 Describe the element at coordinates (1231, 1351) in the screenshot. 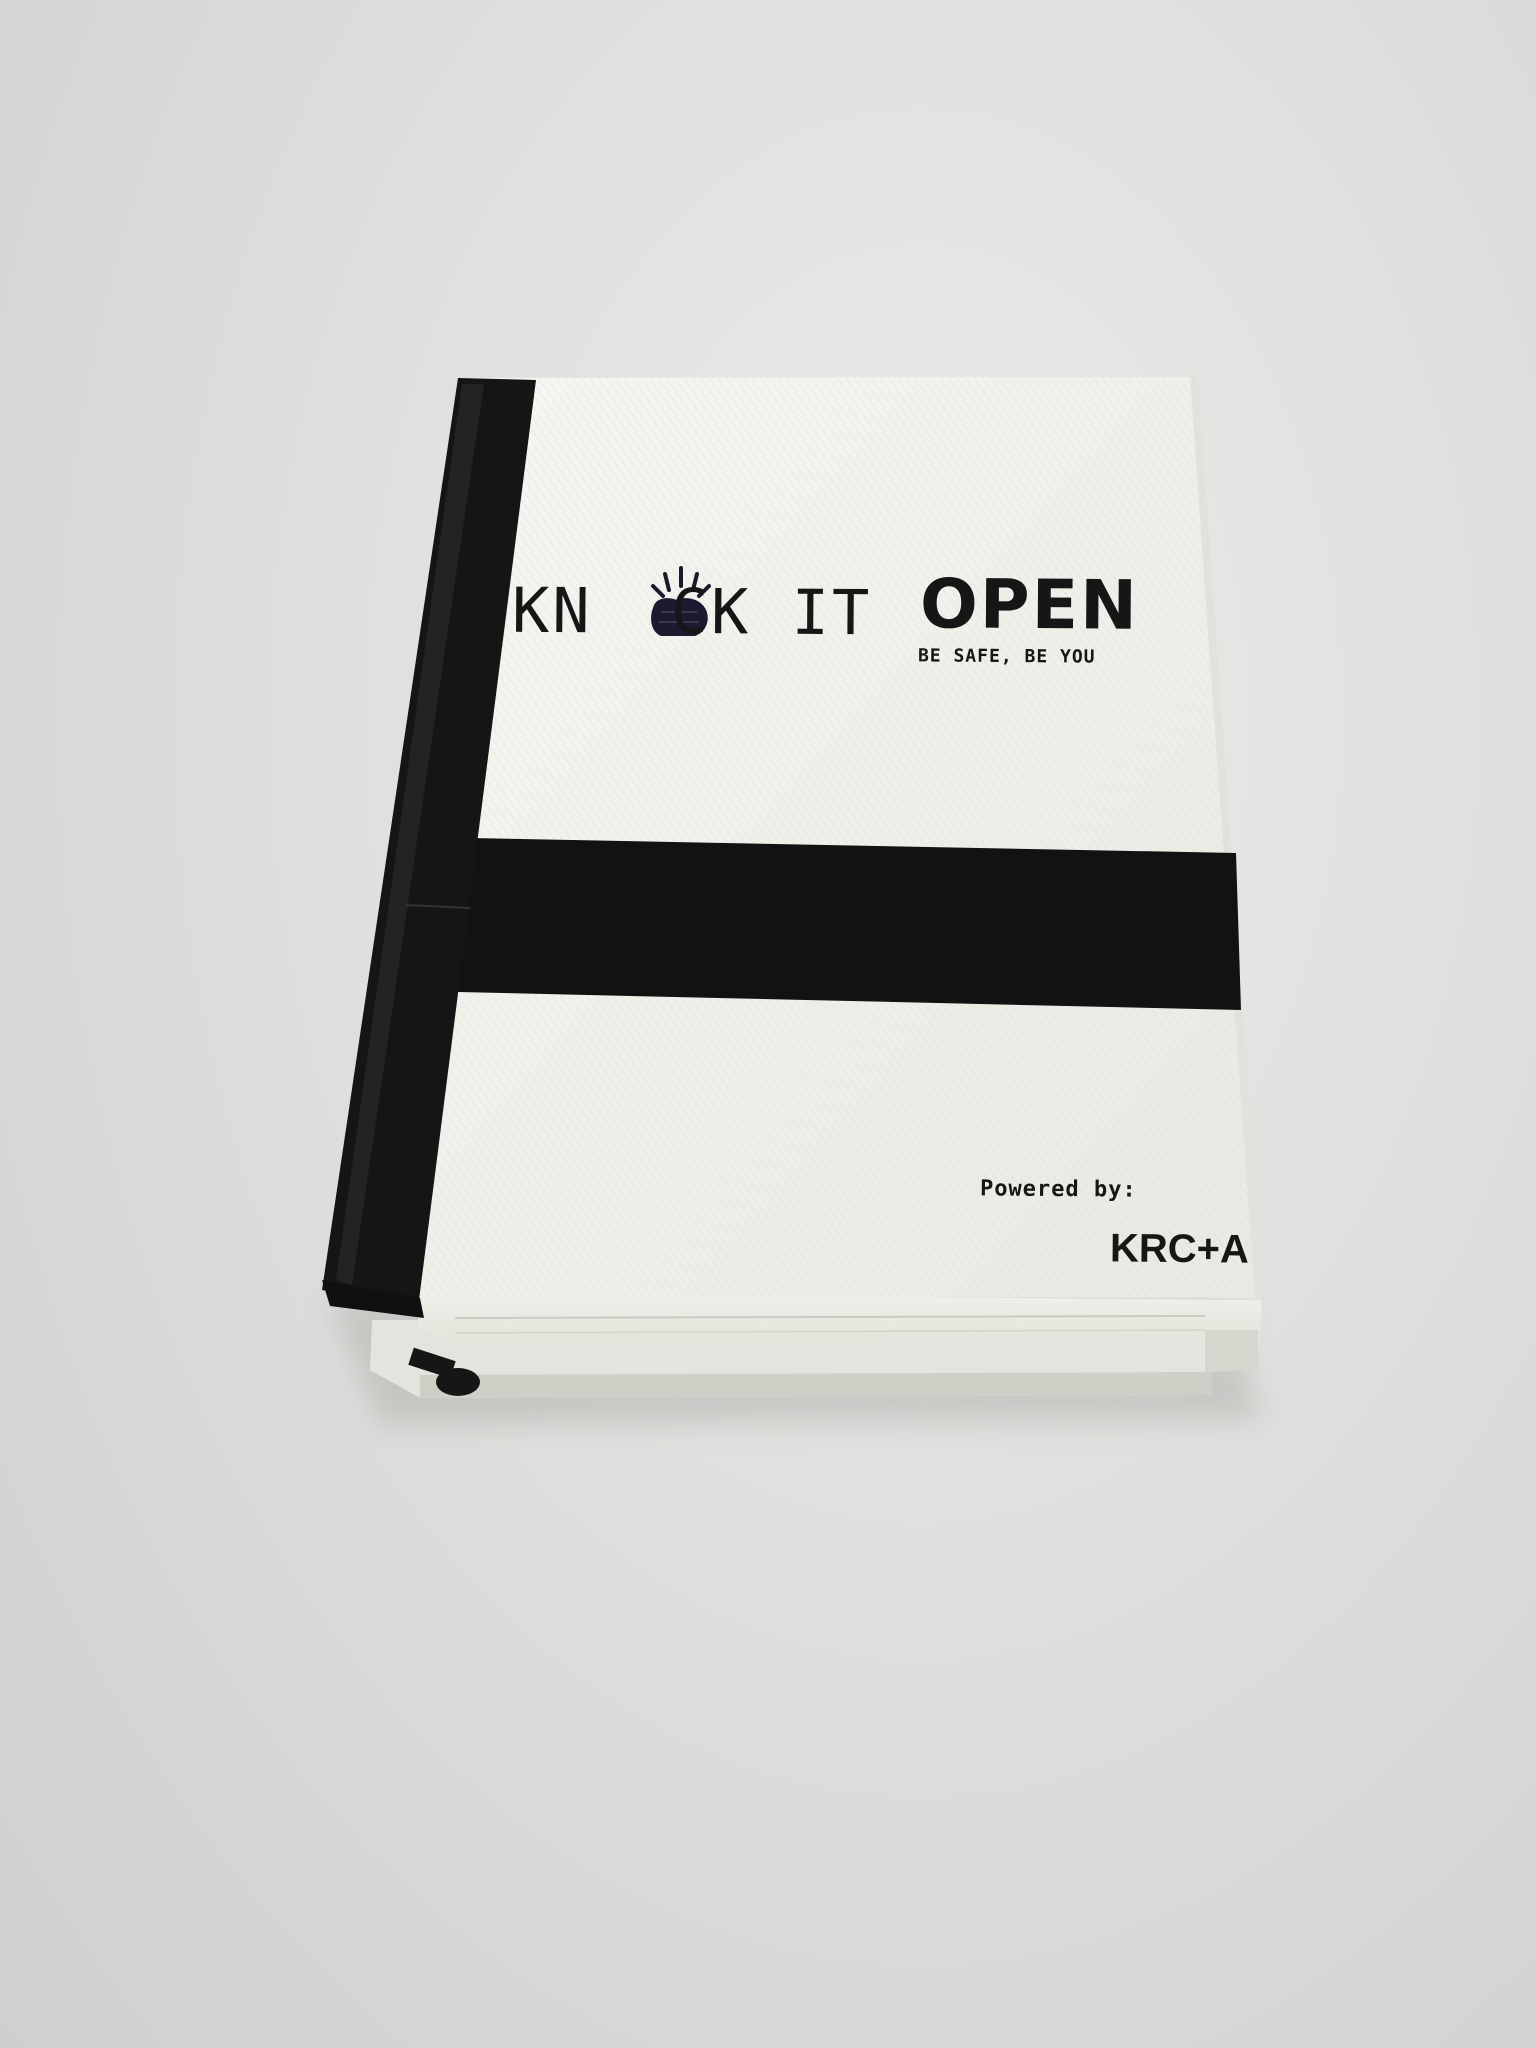

I see `page-block-step` at that location.